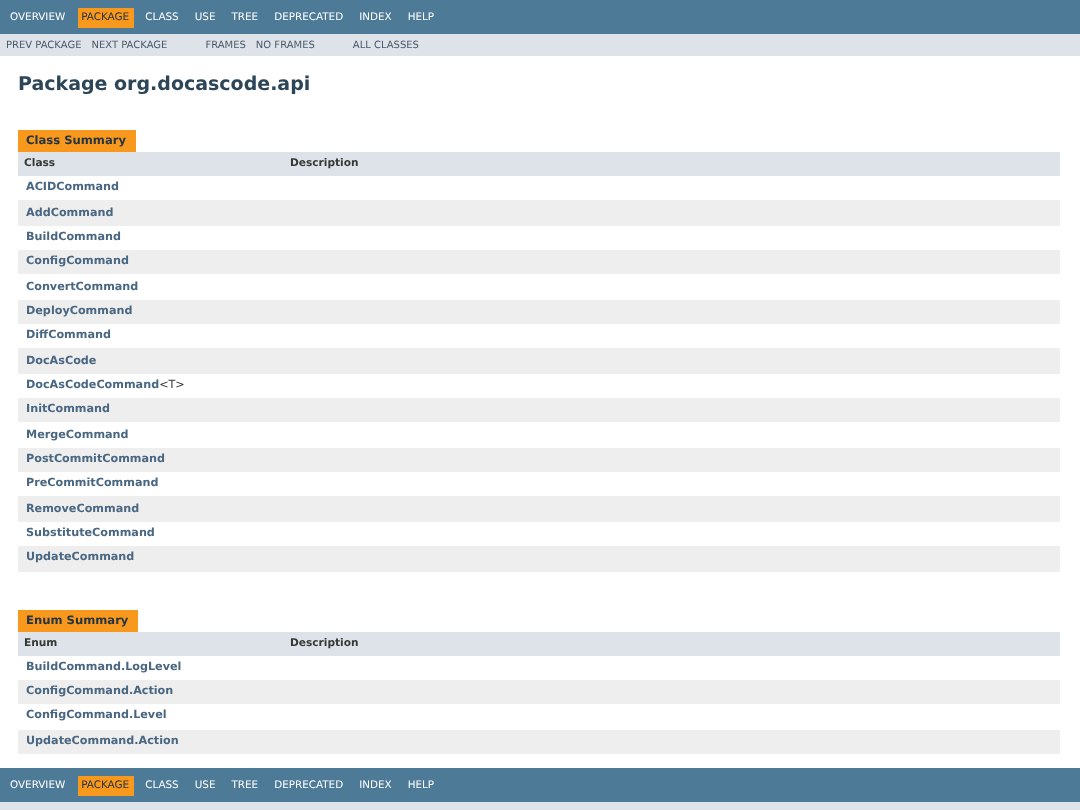 Image resolution: width=1080 pixels, height=810 pixels. Describe the element at coordinates (165, 85) in the screenshot. I see `package-title: Package org.docascode.api` at that location.